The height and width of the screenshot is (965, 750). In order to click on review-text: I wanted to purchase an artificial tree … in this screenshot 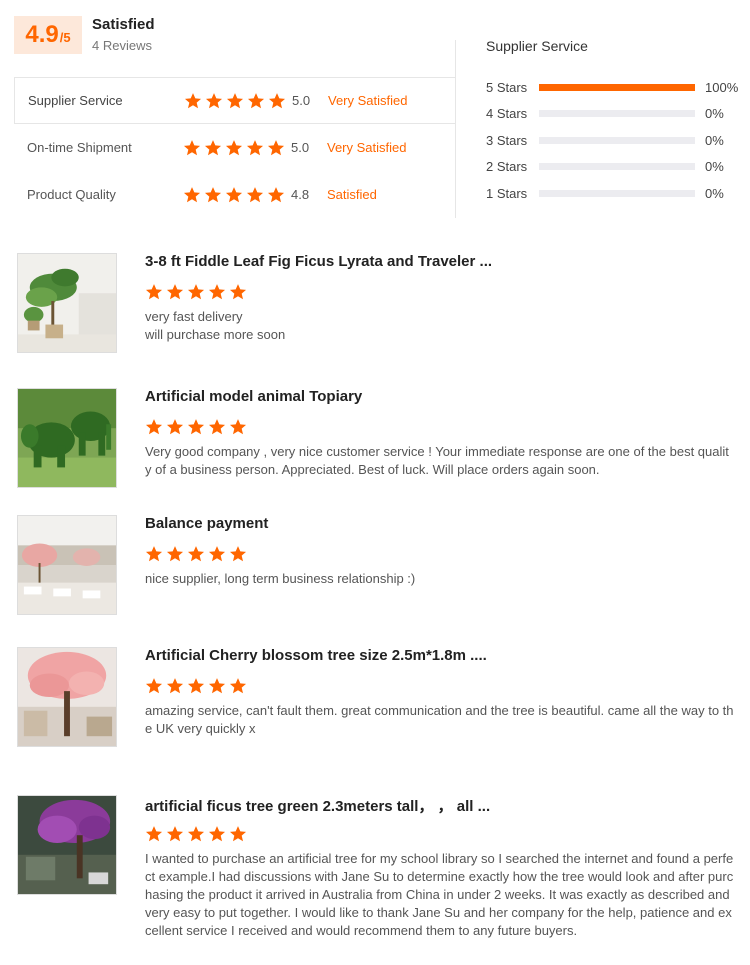, I will do `click(439, 894)`.